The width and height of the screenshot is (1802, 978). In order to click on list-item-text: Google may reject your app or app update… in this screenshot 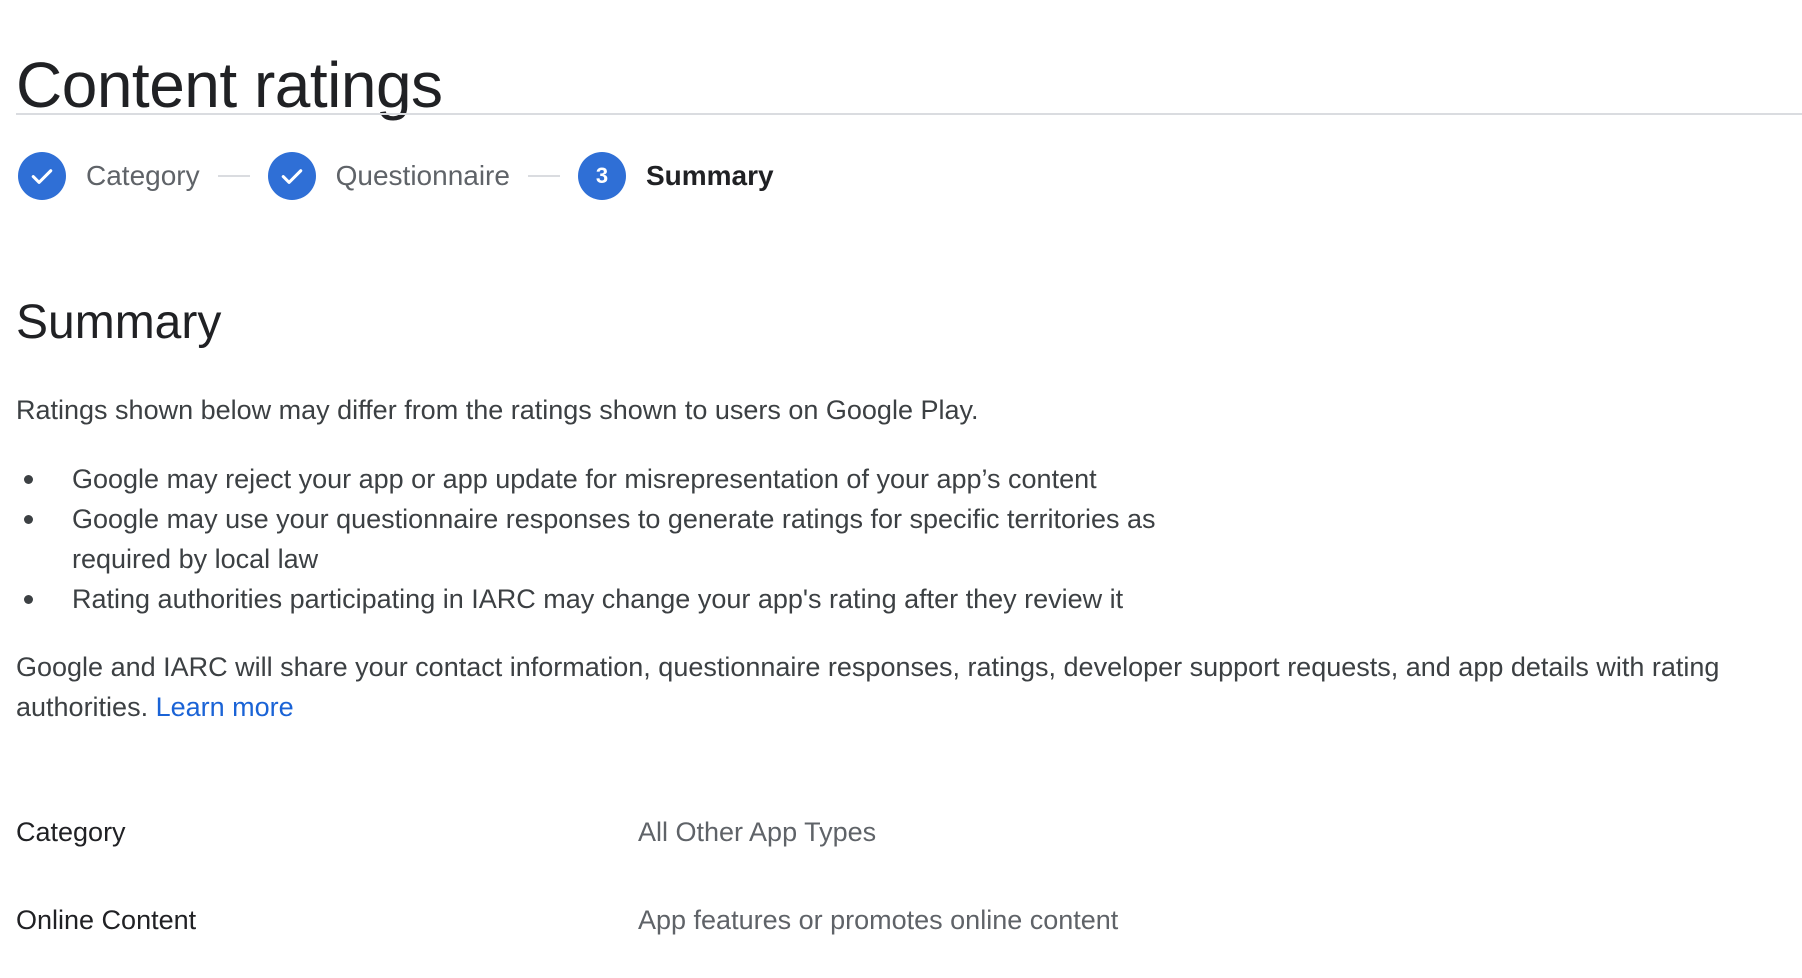, I will do `click(584, 479)`.